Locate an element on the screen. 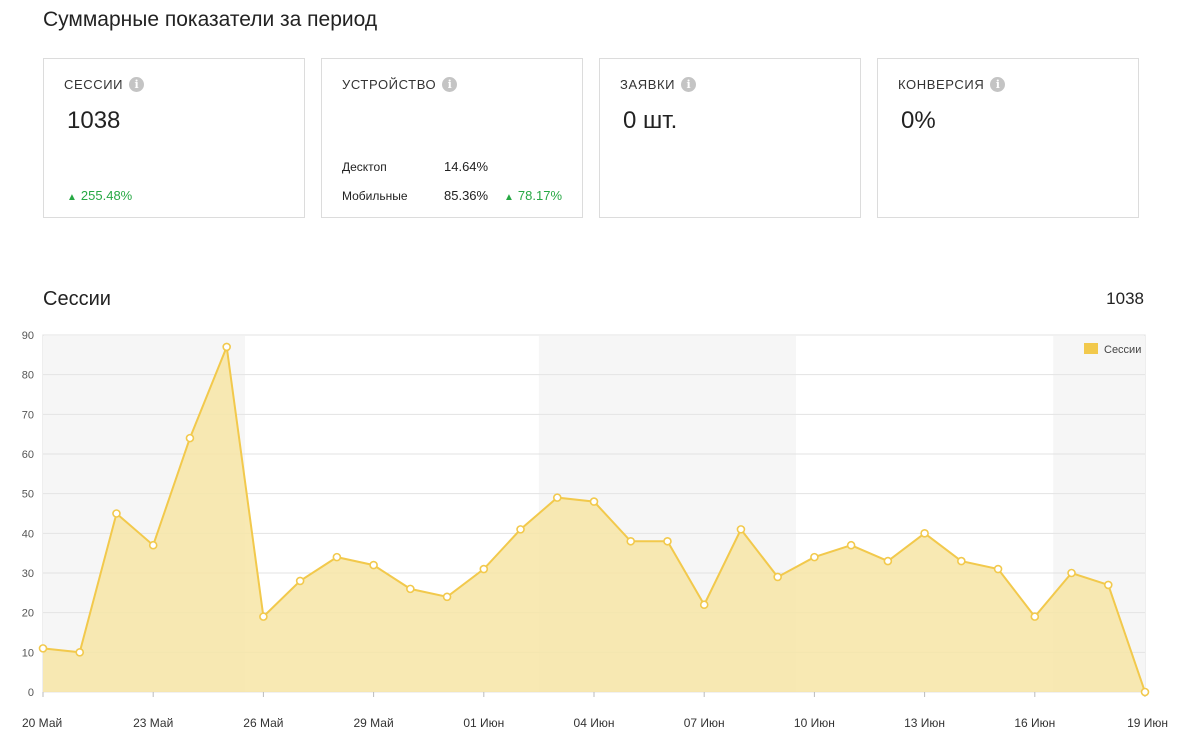  y-tick-label: 40 is located at coordinates (28, 534).